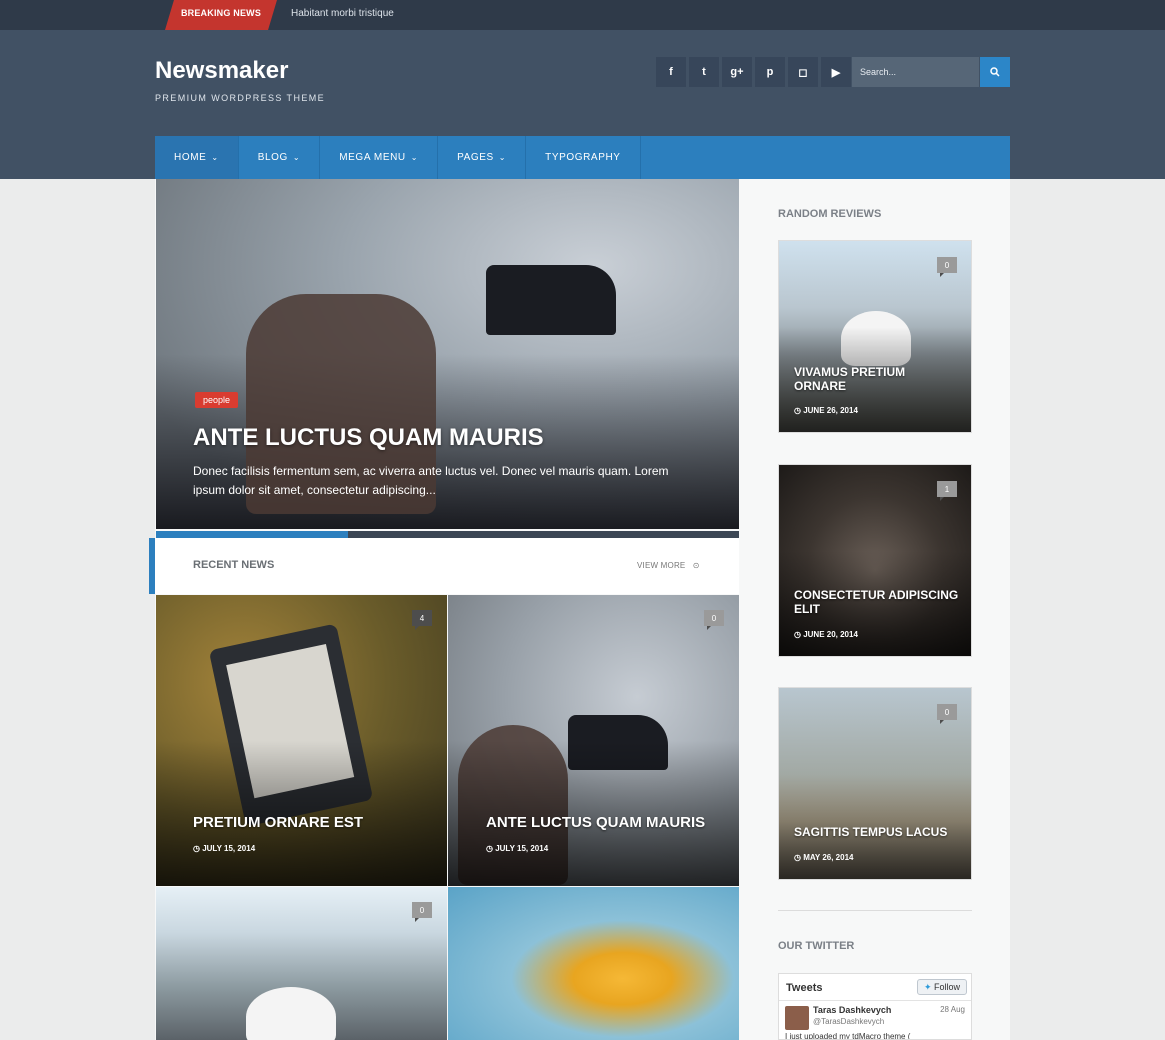 Image resolution: width=1165 pixels, height=1040 pixels. What do you see at coordinates (804, 988) in the screenshot?
I see `tweets-header: Tweets` at bounding box center [804, 988].